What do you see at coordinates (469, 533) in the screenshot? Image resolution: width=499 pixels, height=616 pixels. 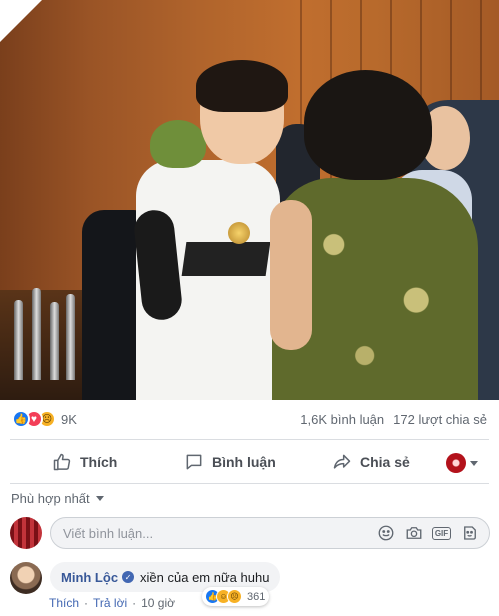 I see `sticker-icon` at bounding box center [469, 533].